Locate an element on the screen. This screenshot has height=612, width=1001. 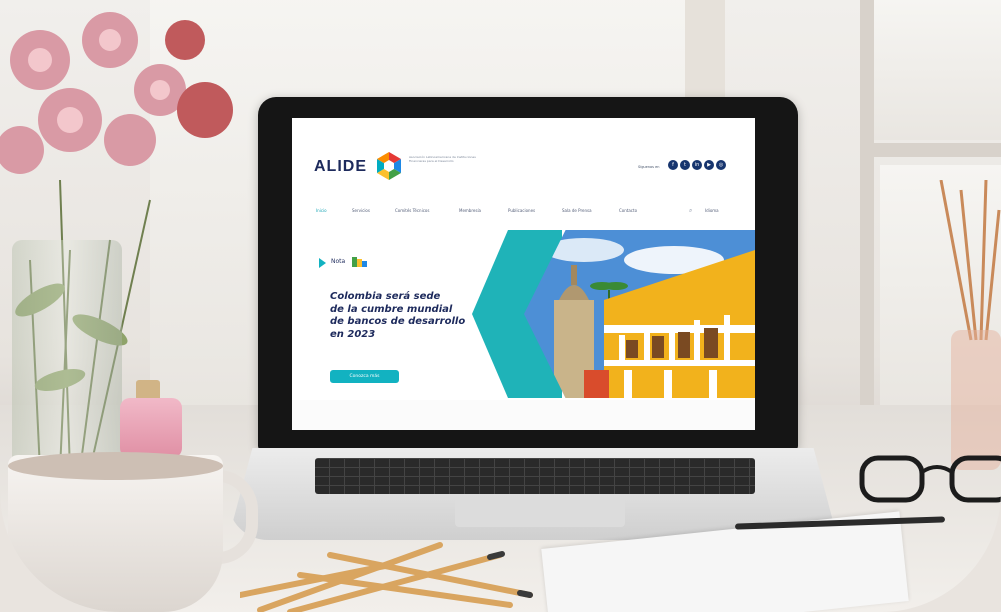
youtube-icon: ▶ is located at coordinates (709, 165).